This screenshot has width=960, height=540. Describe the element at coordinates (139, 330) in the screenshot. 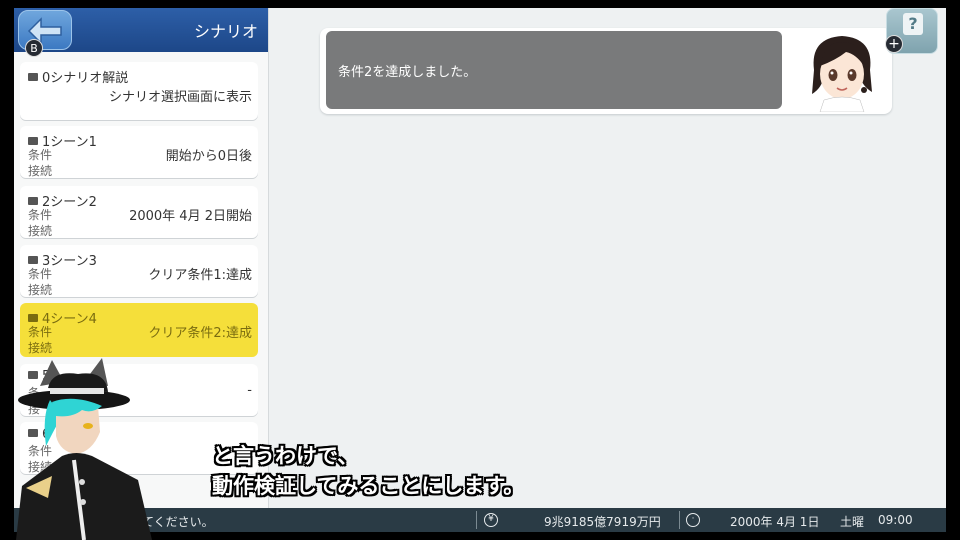

I see `scene-card-4-selected: 4シーン4 条件 クリア条件2:達成 接続` at that location.